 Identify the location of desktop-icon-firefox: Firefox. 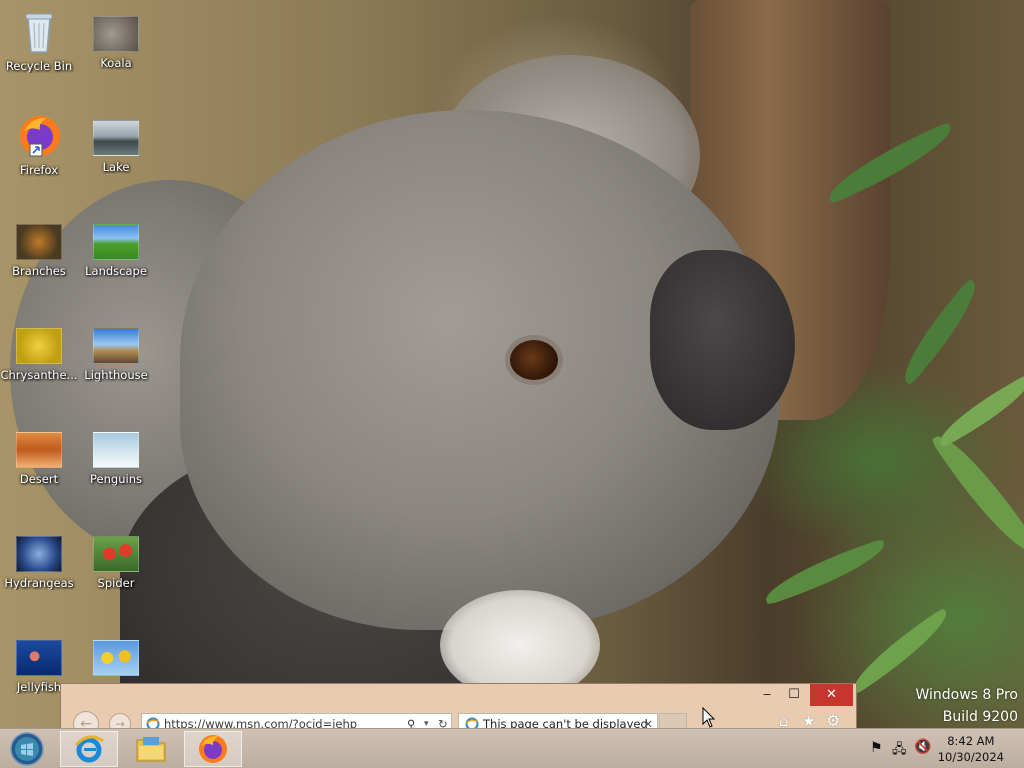
(39, 144).